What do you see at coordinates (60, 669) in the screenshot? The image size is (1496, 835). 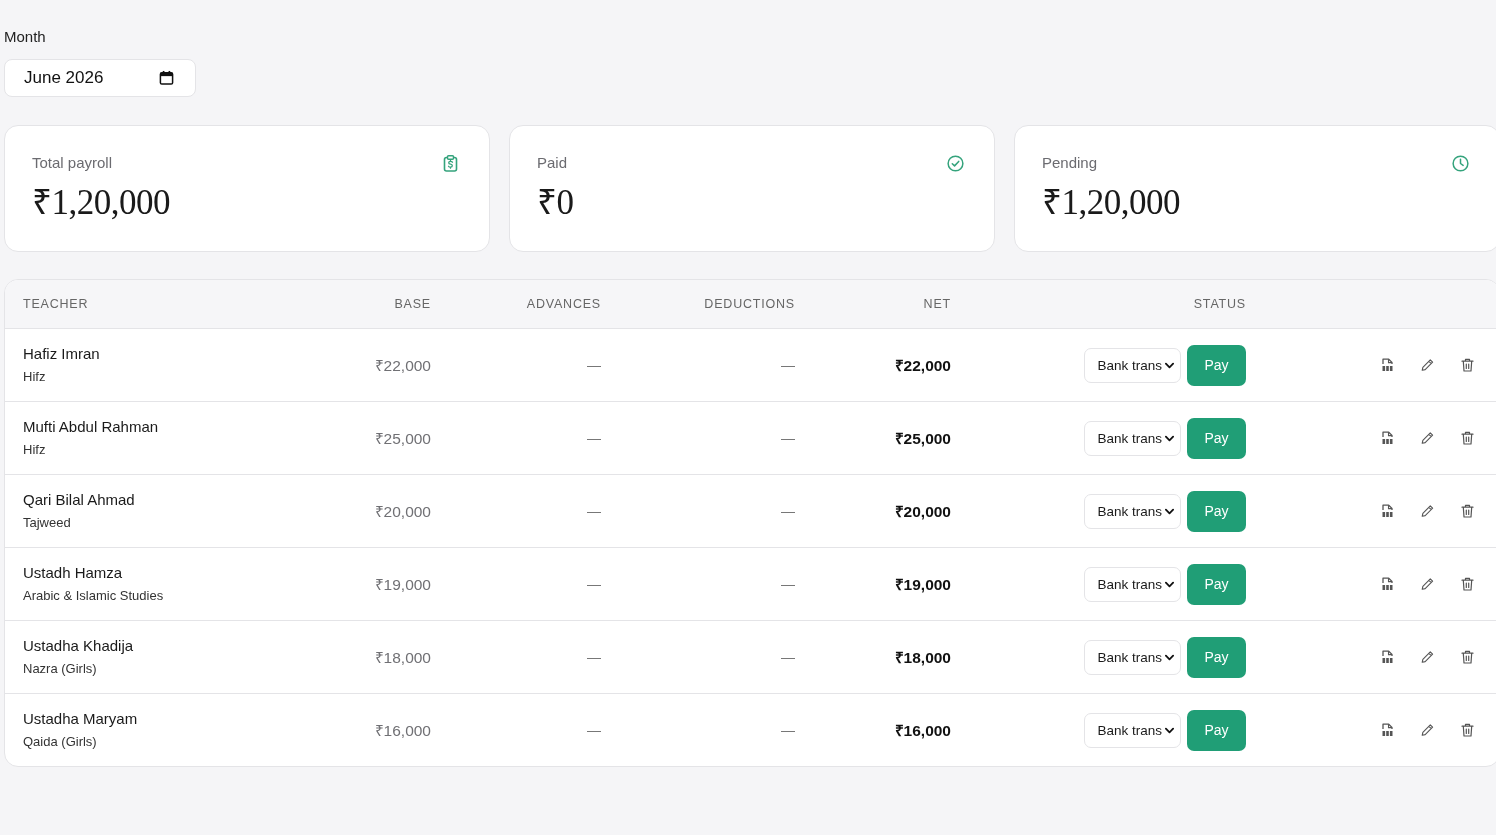 I see `teacher-subject: Nazra (Girls)` at bounding box center [60, 669].